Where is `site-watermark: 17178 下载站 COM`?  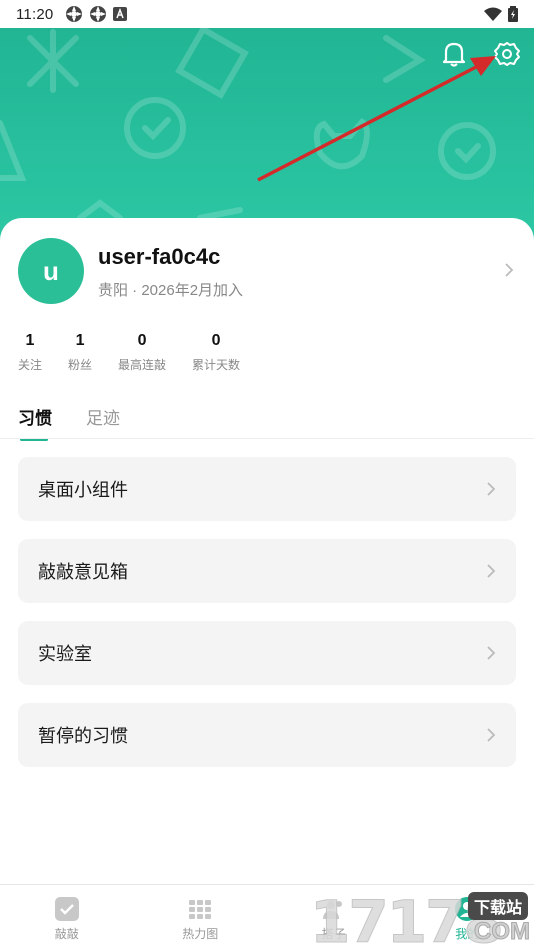 site-watermark: 17178 下载站 COM is located at coordinates (421, 919).